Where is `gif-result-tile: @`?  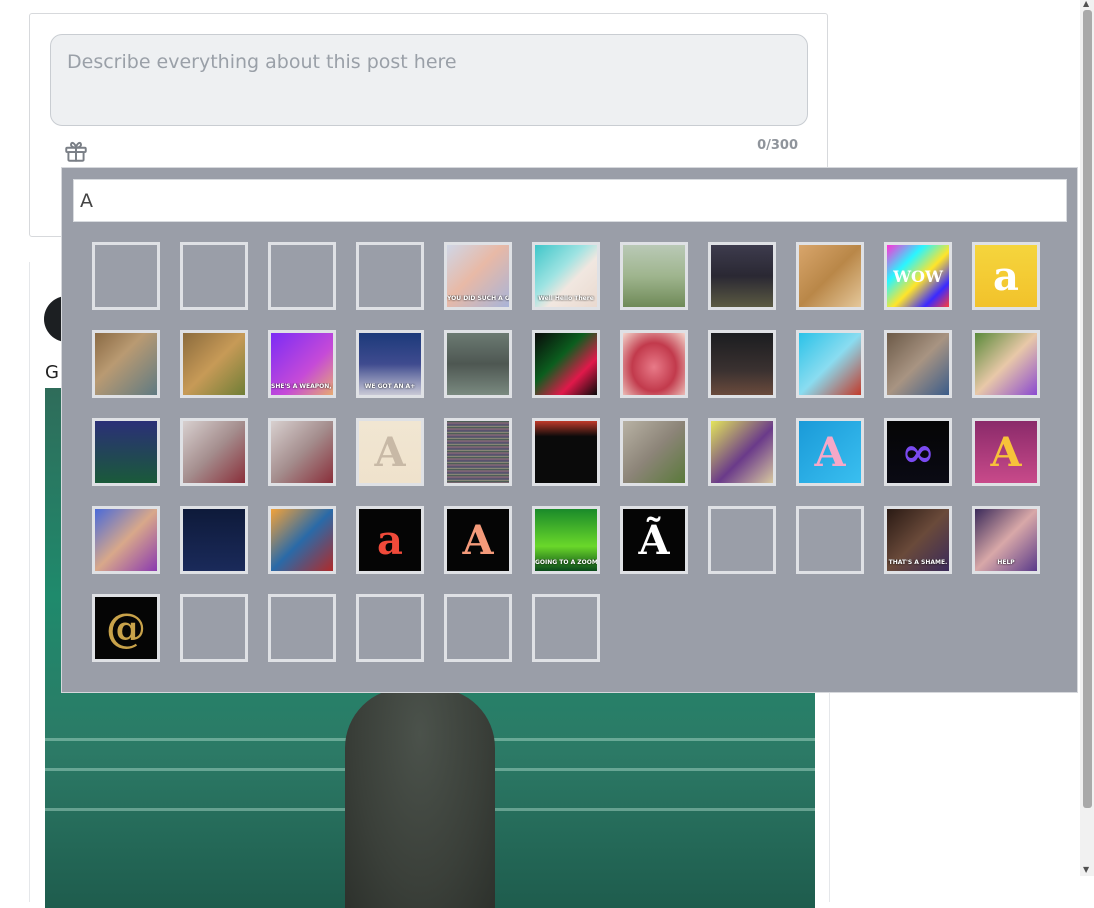 gif-result-tile: @ is located at coordinates (126, 628).